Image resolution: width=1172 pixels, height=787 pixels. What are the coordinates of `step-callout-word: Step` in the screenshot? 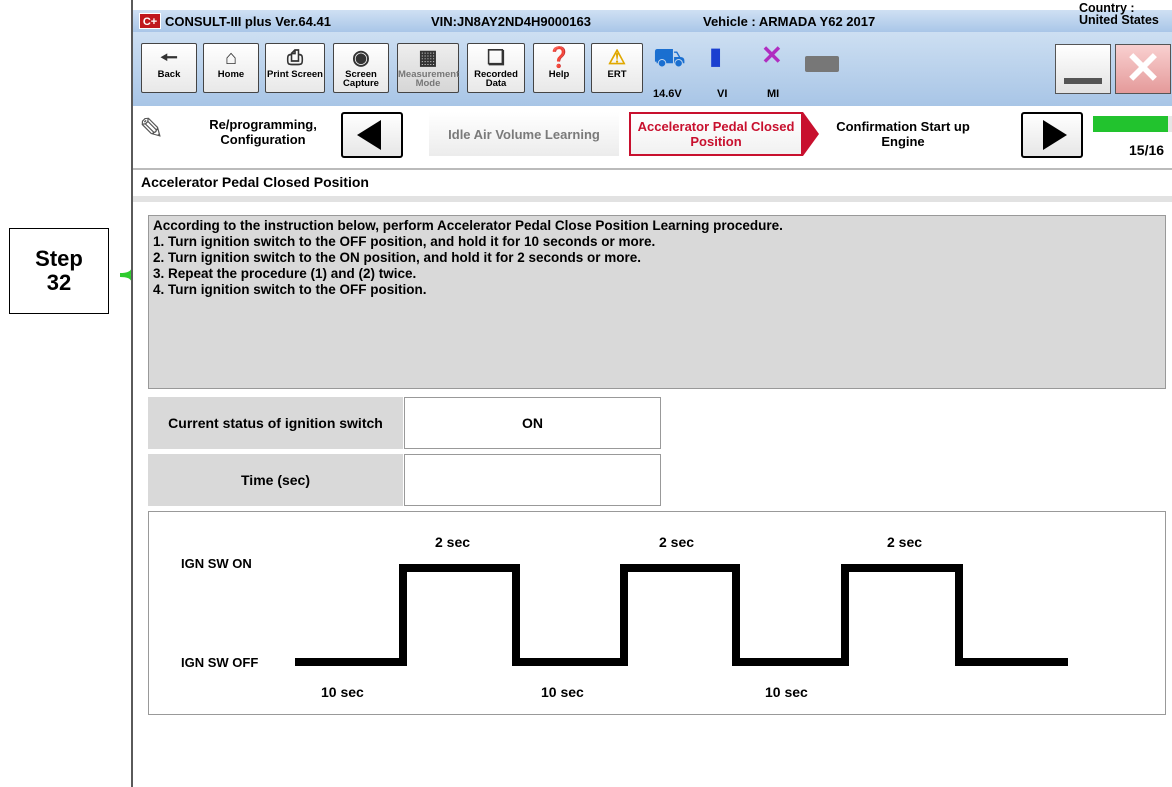 It's located at (59, 258).